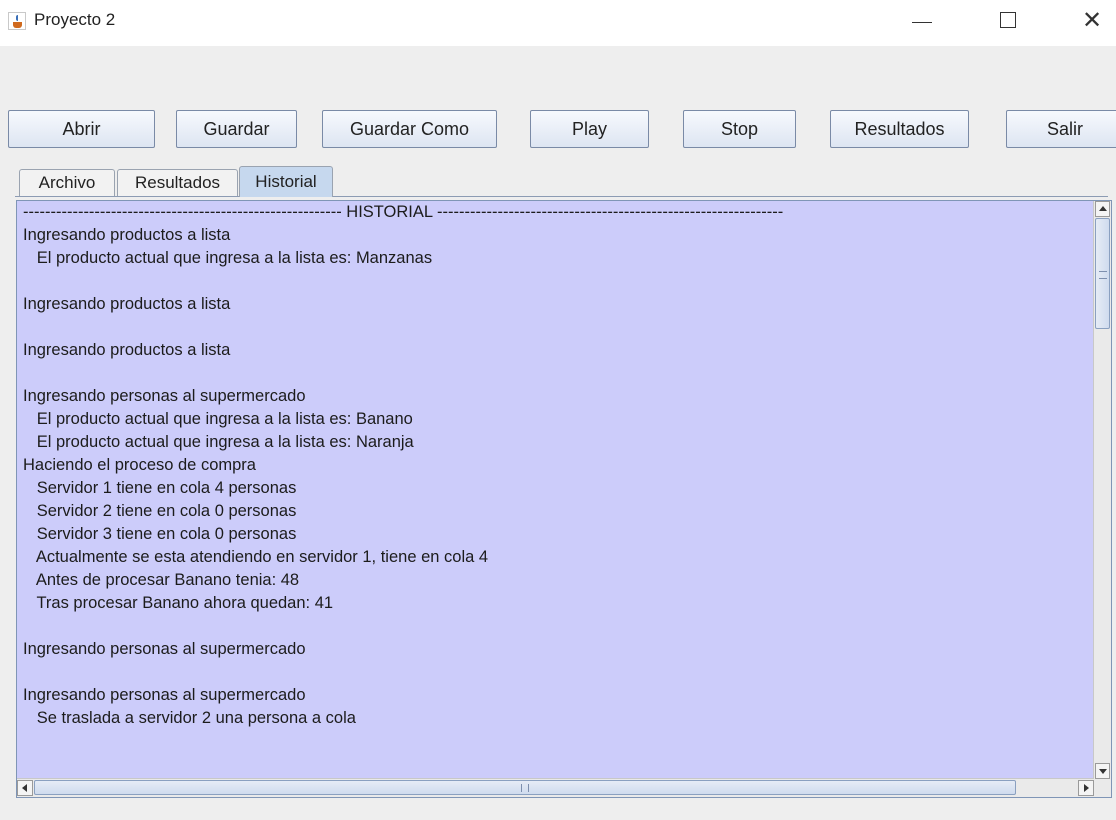  What do you see at coordinates (81, 129) in the screenshot?
I see `abrir-button: Abrir` at bounding box center [81, 129].